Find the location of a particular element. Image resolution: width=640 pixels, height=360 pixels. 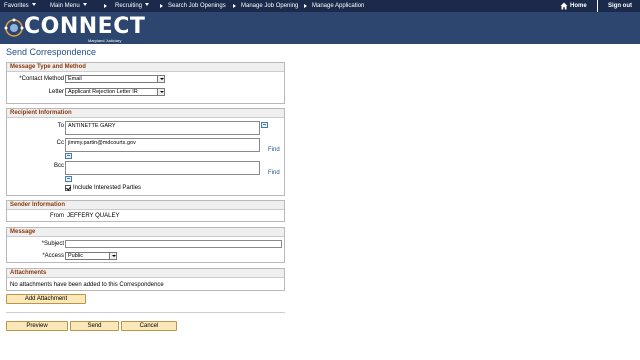

from-label: From is located at coordinates (57, 216).